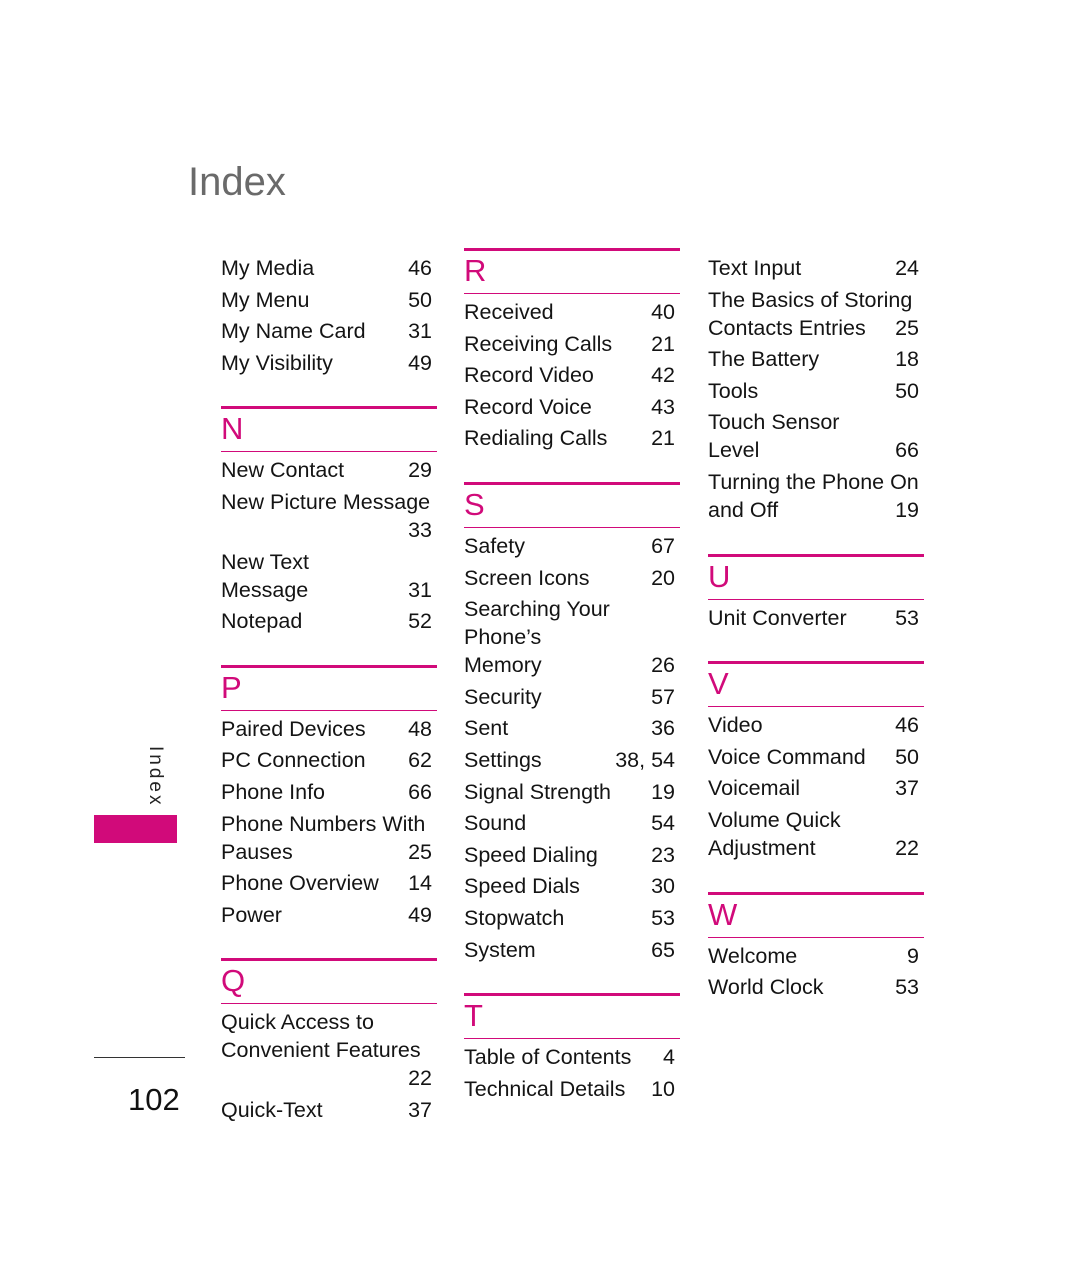  What do you see at coordinates (764, 359) in the screenshot?
I see `entry-term: The Battery` at bounding box center [764, 359].